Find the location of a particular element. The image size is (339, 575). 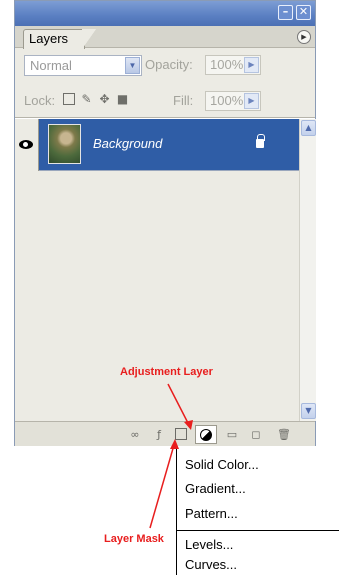

arrow-mask is located at coordinates (162, 486).